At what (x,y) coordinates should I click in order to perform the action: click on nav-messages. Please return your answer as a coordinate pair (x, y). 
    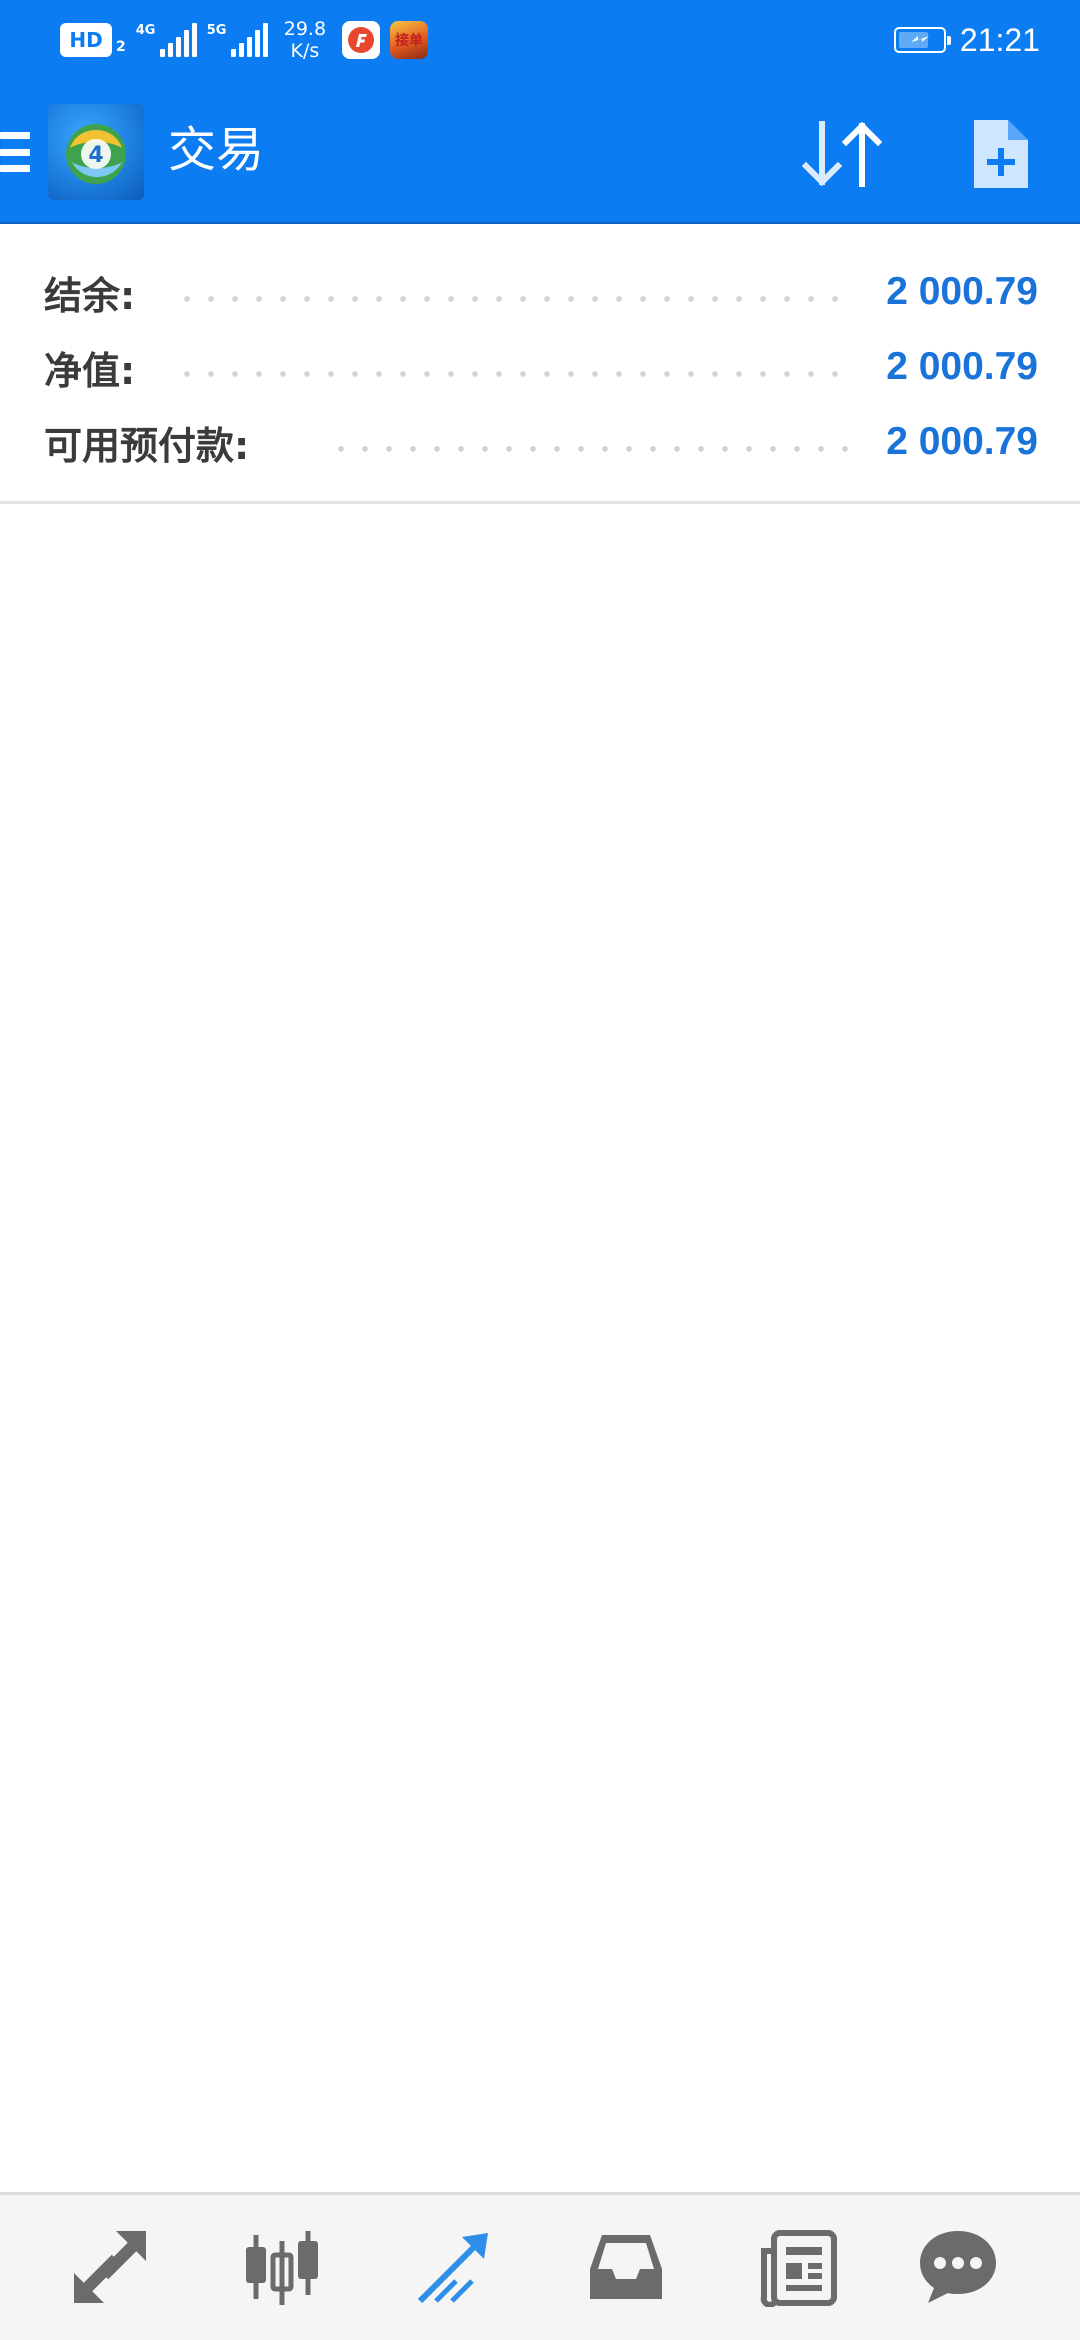
    Looking at the image, I should click on (958, 2267).